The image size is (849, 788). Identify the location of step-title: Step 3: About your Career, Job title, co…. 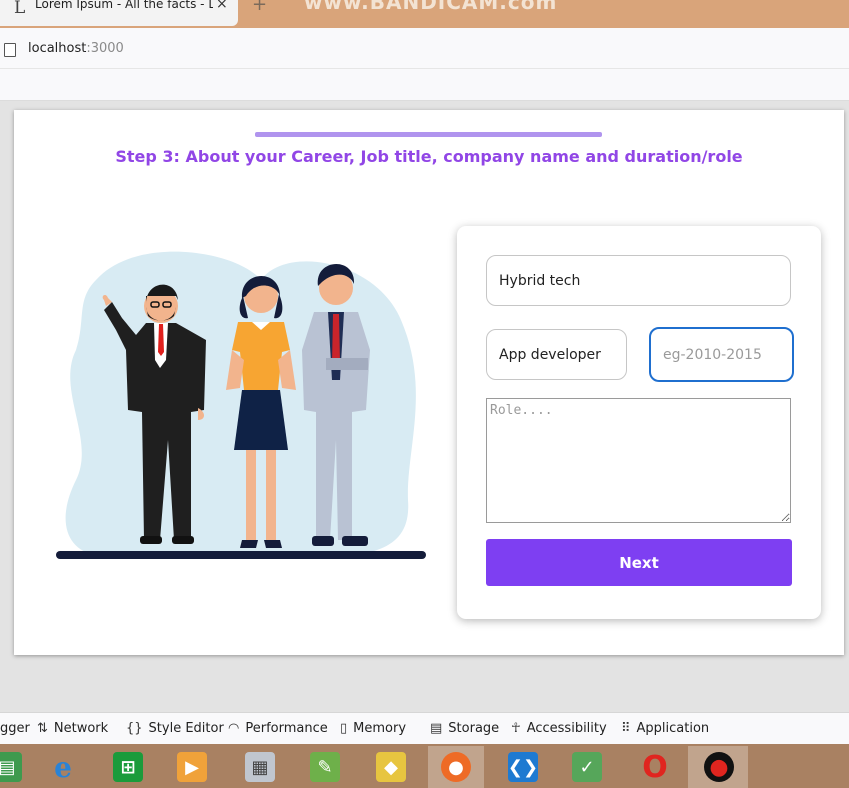
(429, 156).